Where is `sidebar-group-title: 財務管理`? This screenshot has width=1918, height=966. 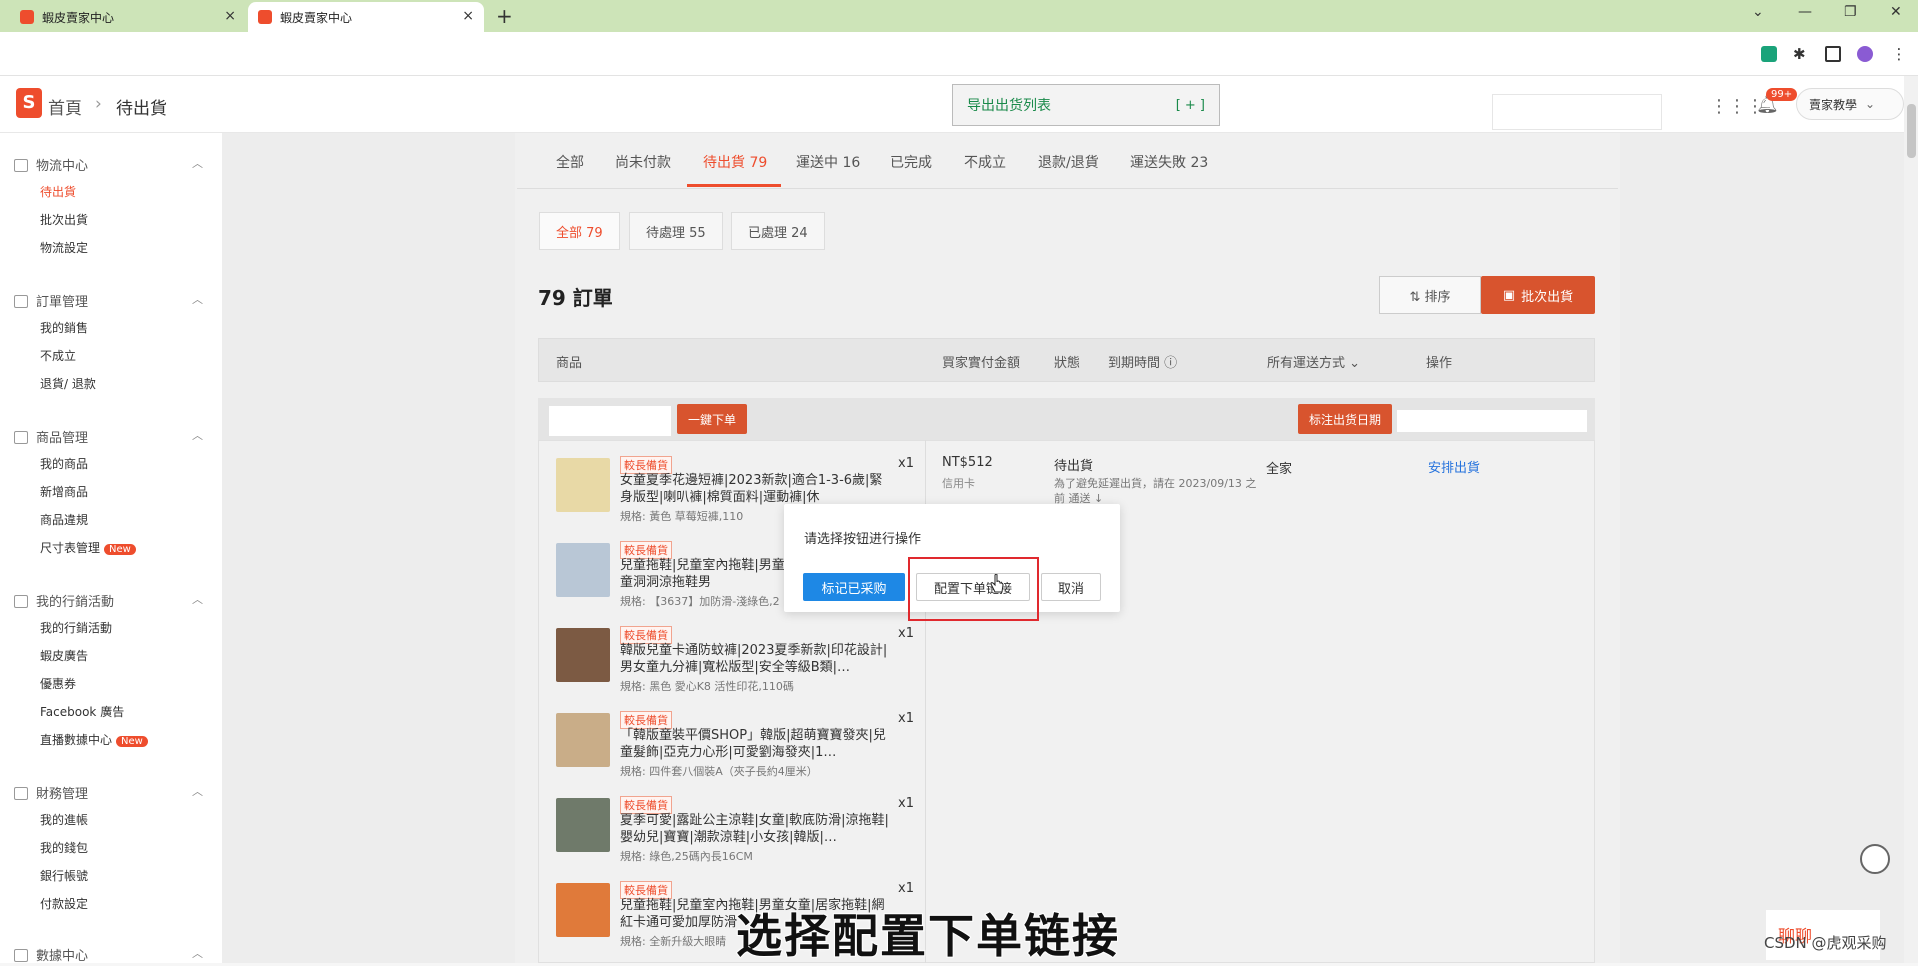
sidebar-group-title: 財務管理 is located at coordinates (62, 794).